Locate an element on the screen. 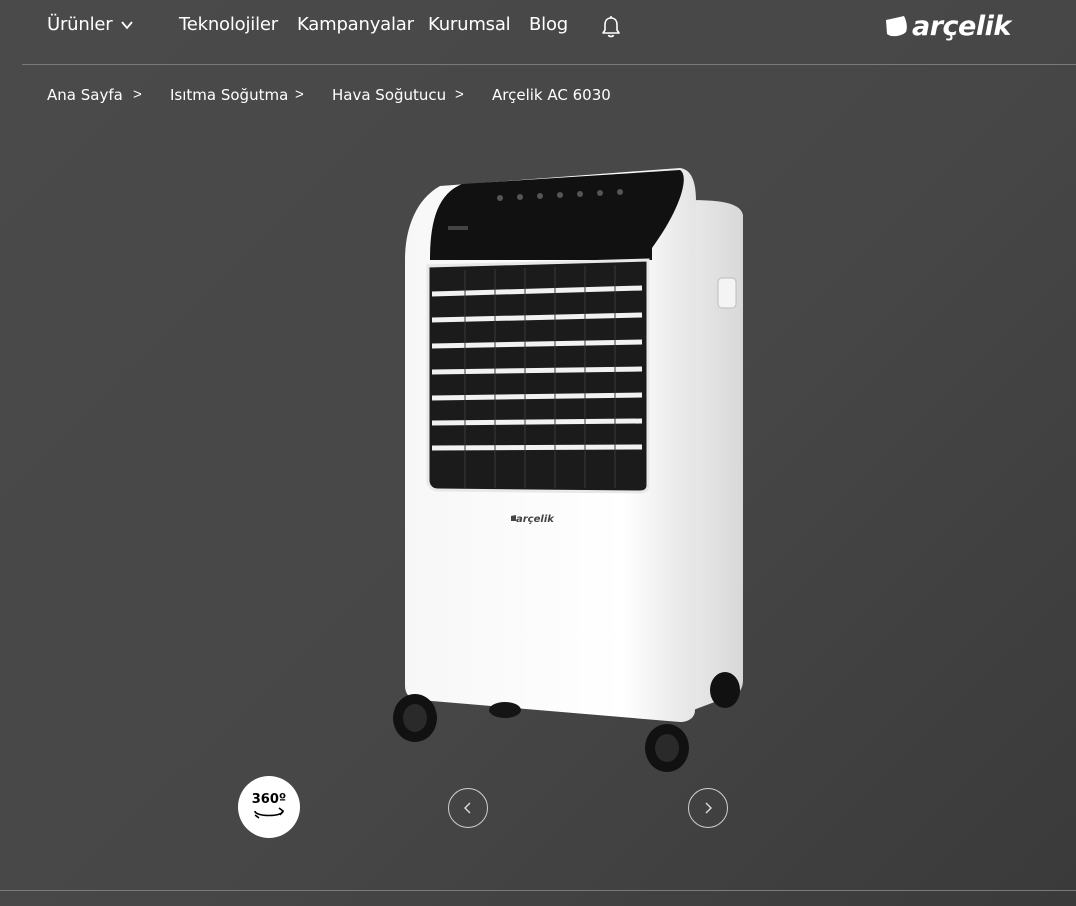 This screenshot has height=906, width=1076. chevron-left-icon is located at coordinates (467, 808).